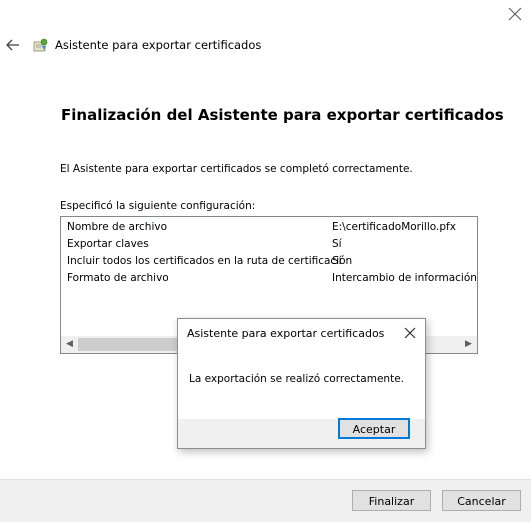 The image size is (531, 522). Describe the element at coordinates (391, 500) in the screenshot. I see `finish-button: Finalizar` at that location.